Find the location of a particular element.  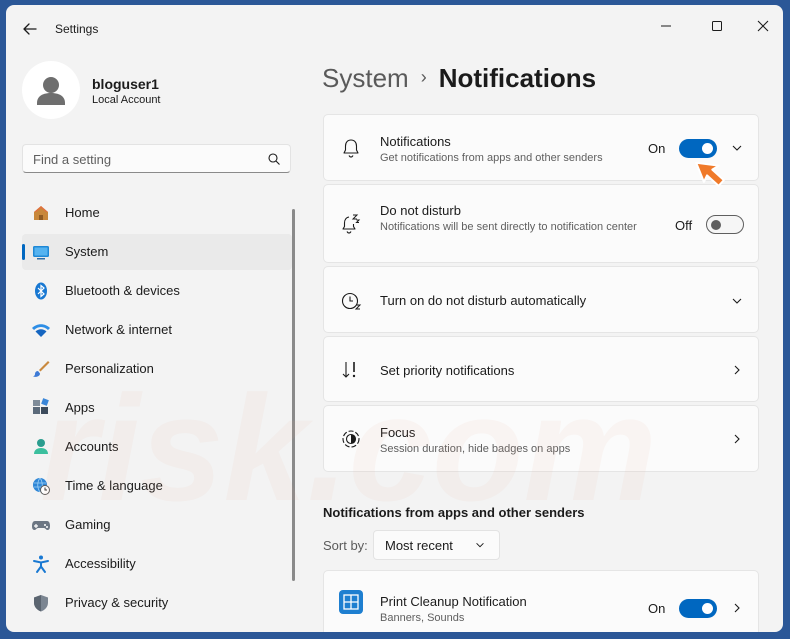

globe-clock-icon is located at coordinates (41, 486).